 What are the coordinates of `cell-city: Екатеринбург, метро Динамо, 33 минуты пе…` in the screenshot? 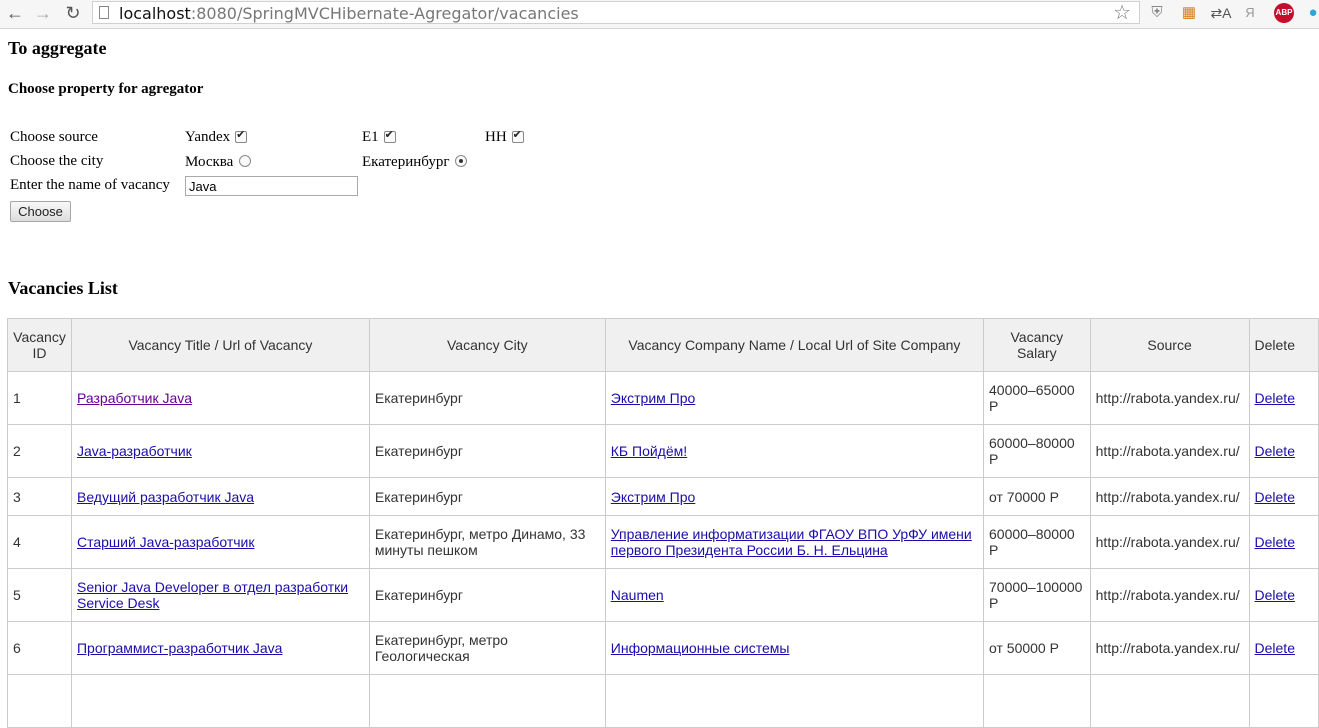 It's located at (487, 542).